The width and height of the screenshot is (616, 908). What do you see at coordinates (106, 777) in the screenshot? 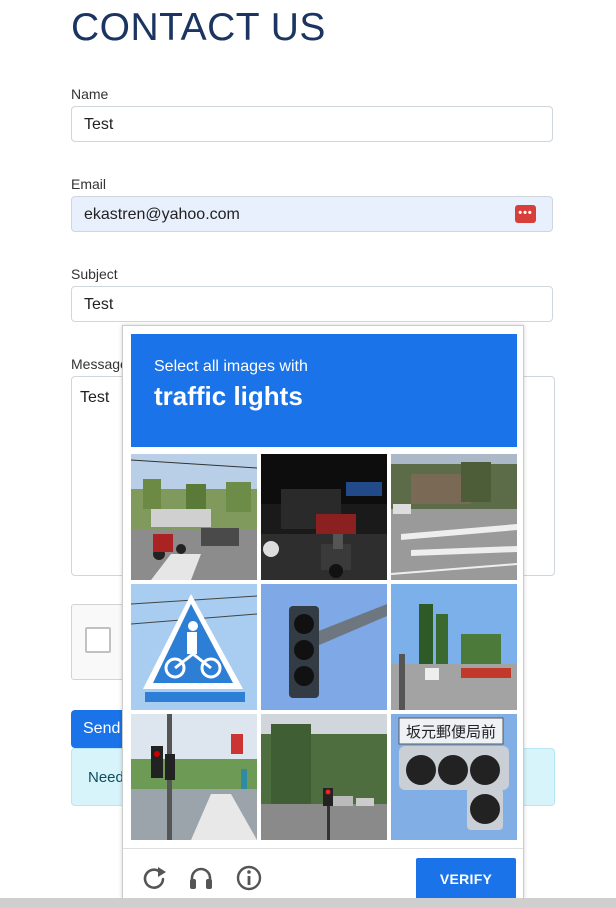
I see `help-text: Need` at bounding box center [106, 777].